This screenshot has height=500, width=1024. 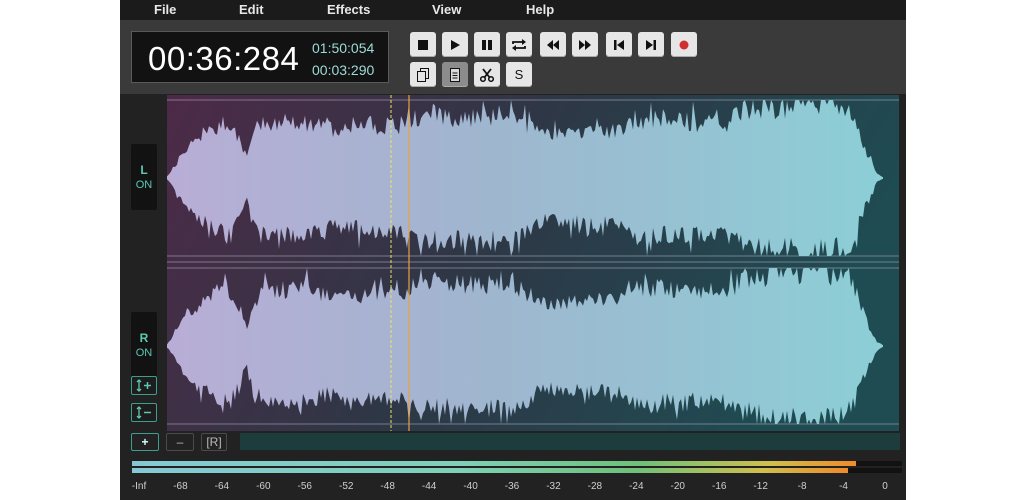 I want to click on channel-right-toggle: R ON, so click(x=144, y=345).